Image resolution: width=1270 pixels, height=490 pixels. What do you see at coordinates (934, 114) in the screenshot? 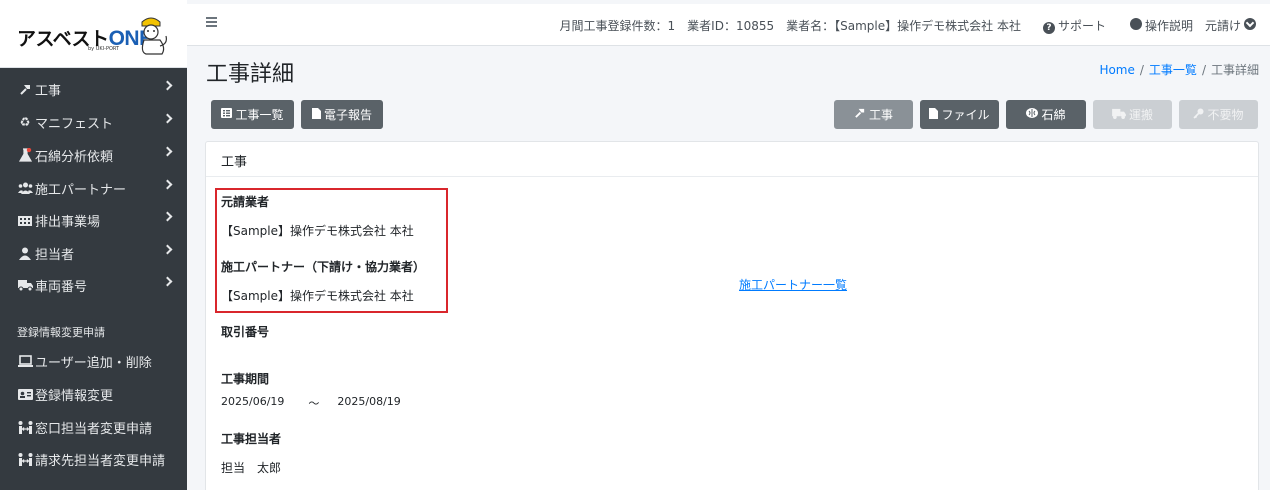
I see `file-icon` at bounding box center [934, 114].